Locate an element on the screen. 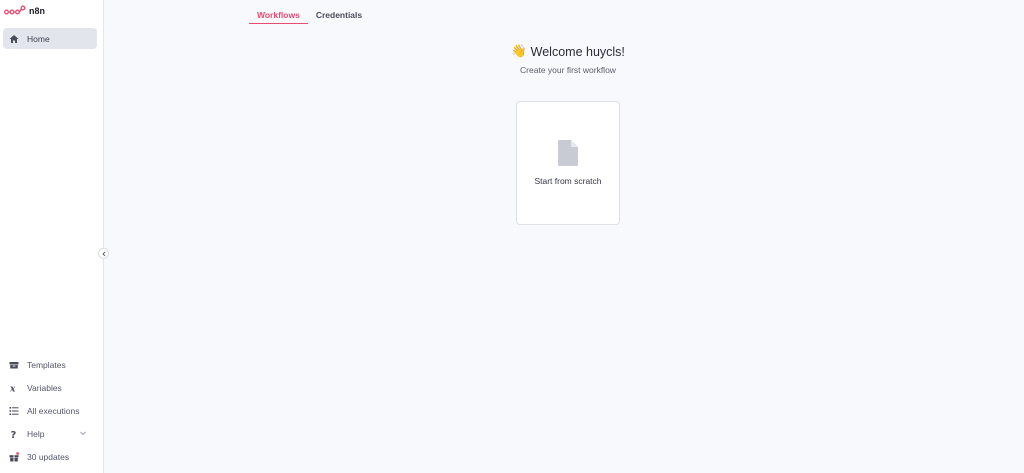 The image size is (1024, 473). sidebar-item-label: Templates is located at coordinates (46, 364).